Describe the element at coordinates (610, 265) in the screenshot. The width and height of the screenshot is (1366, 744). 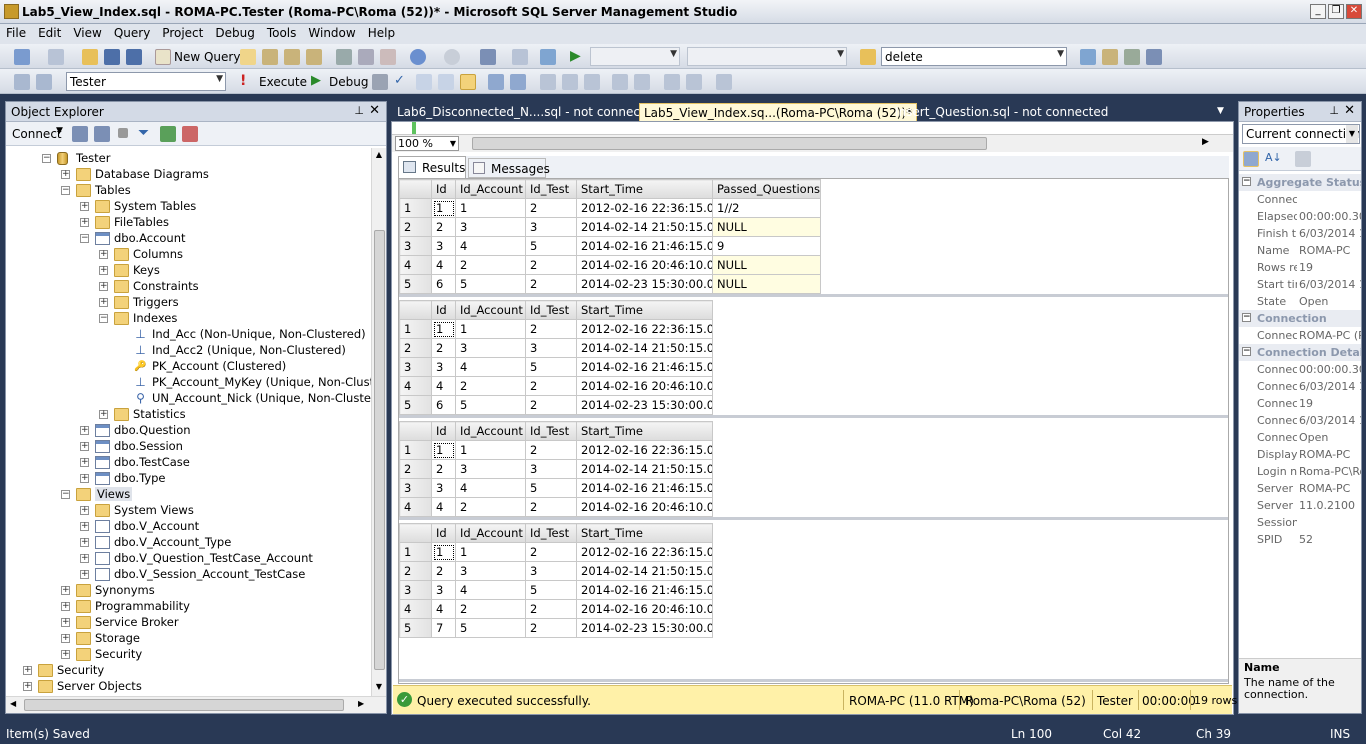
I see `table-row: 44222014-02-16 20:46:10.000NULL` at that location.